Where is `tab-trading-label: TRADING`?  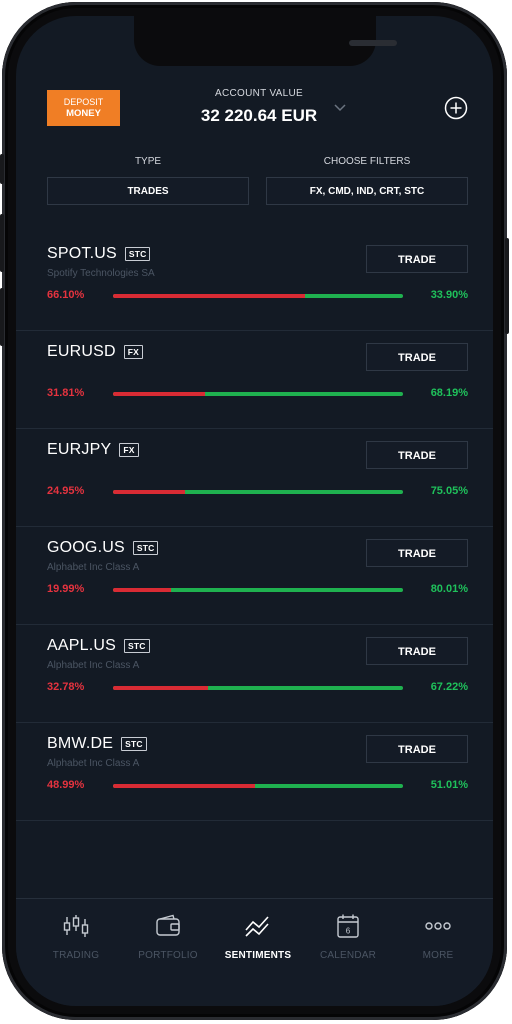
tab-trading-label: TRADING is located at coordinates (76, 955).